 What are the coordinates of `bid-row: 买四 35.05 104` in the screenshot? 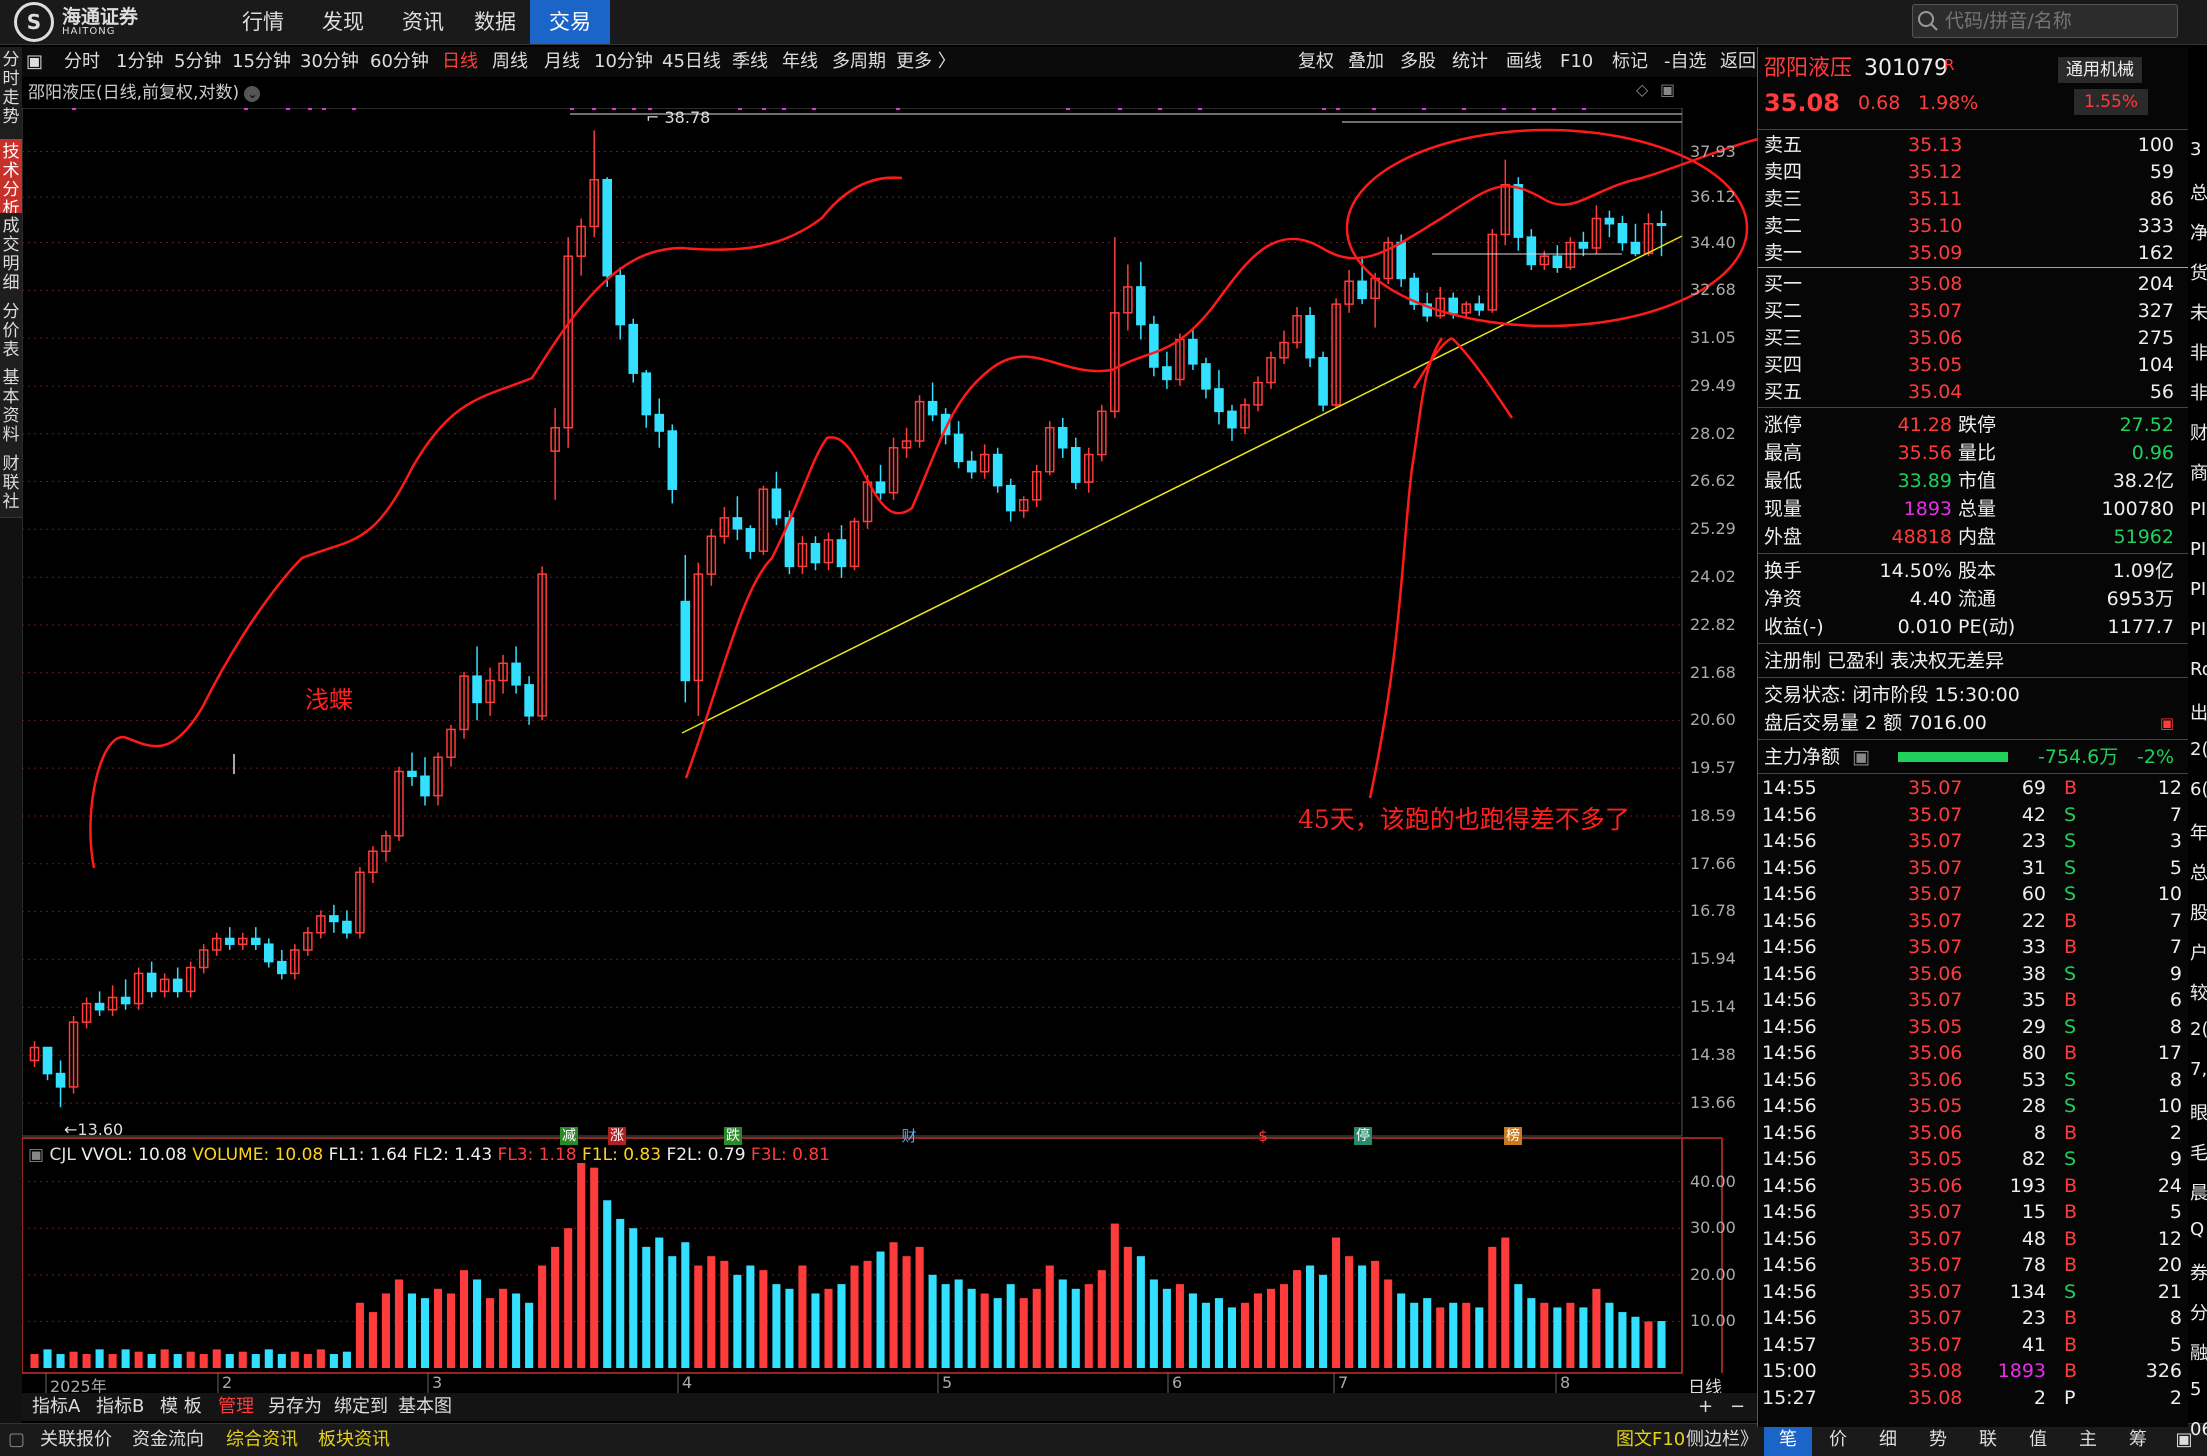 It's located at (1973, 365).